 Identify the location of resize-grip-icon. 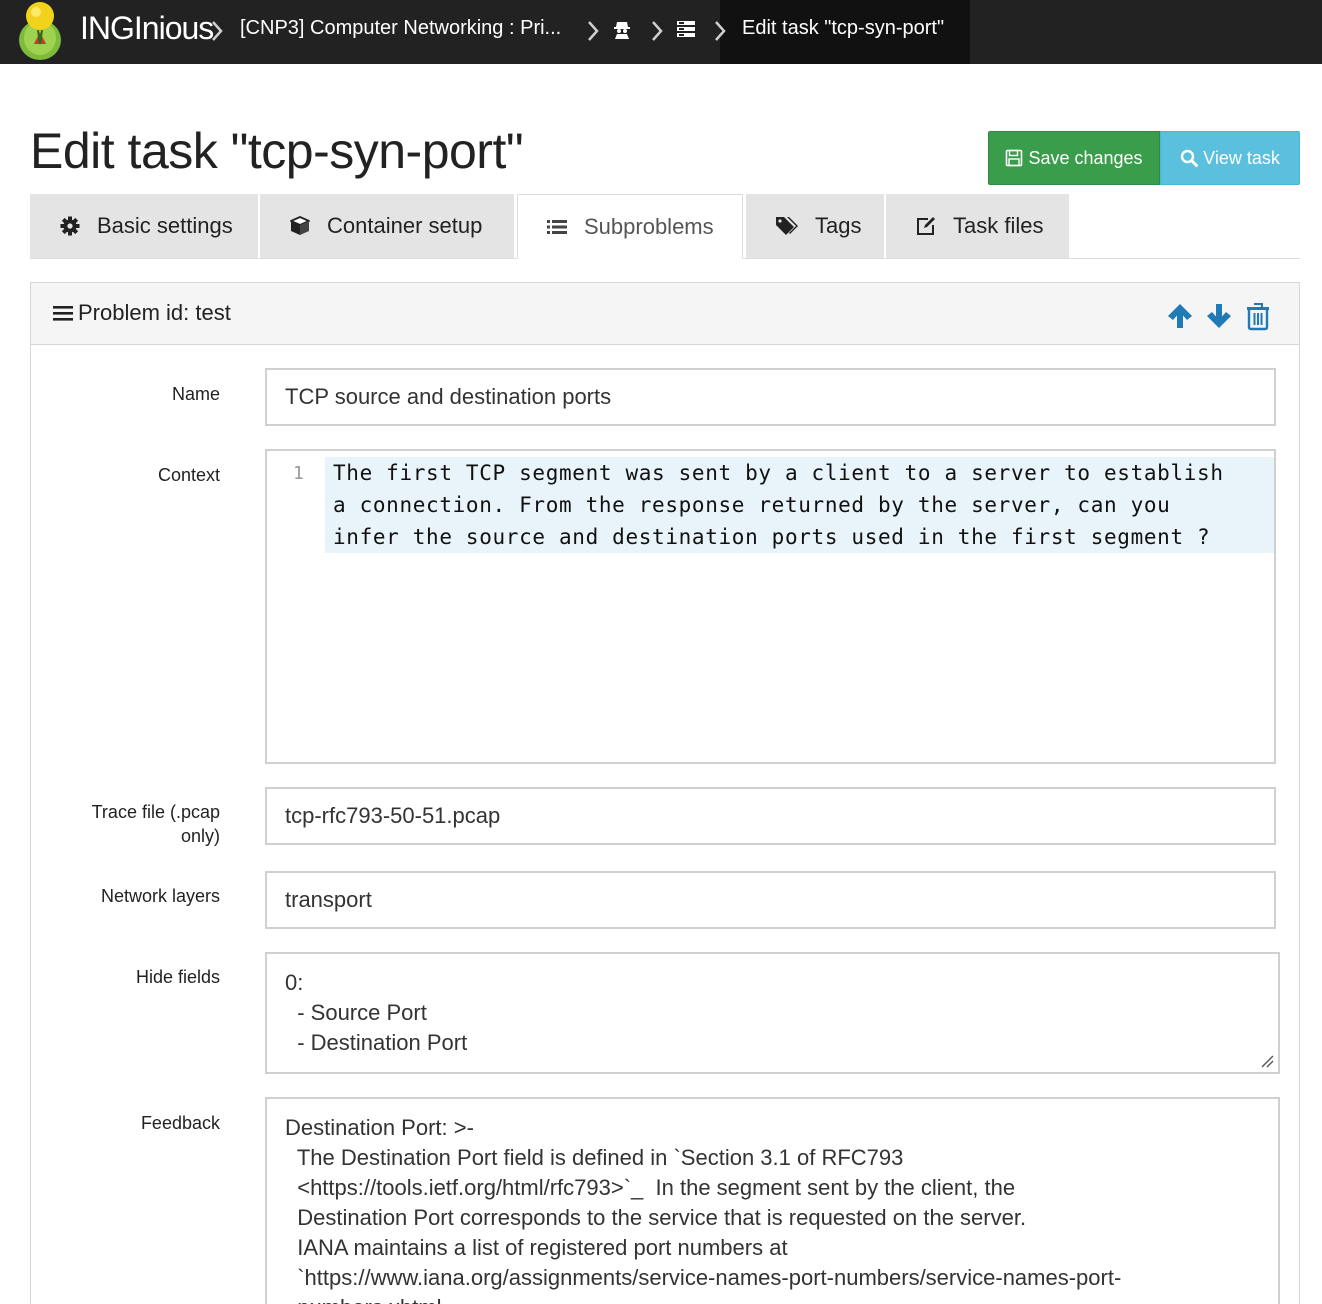
(1267, 1061).